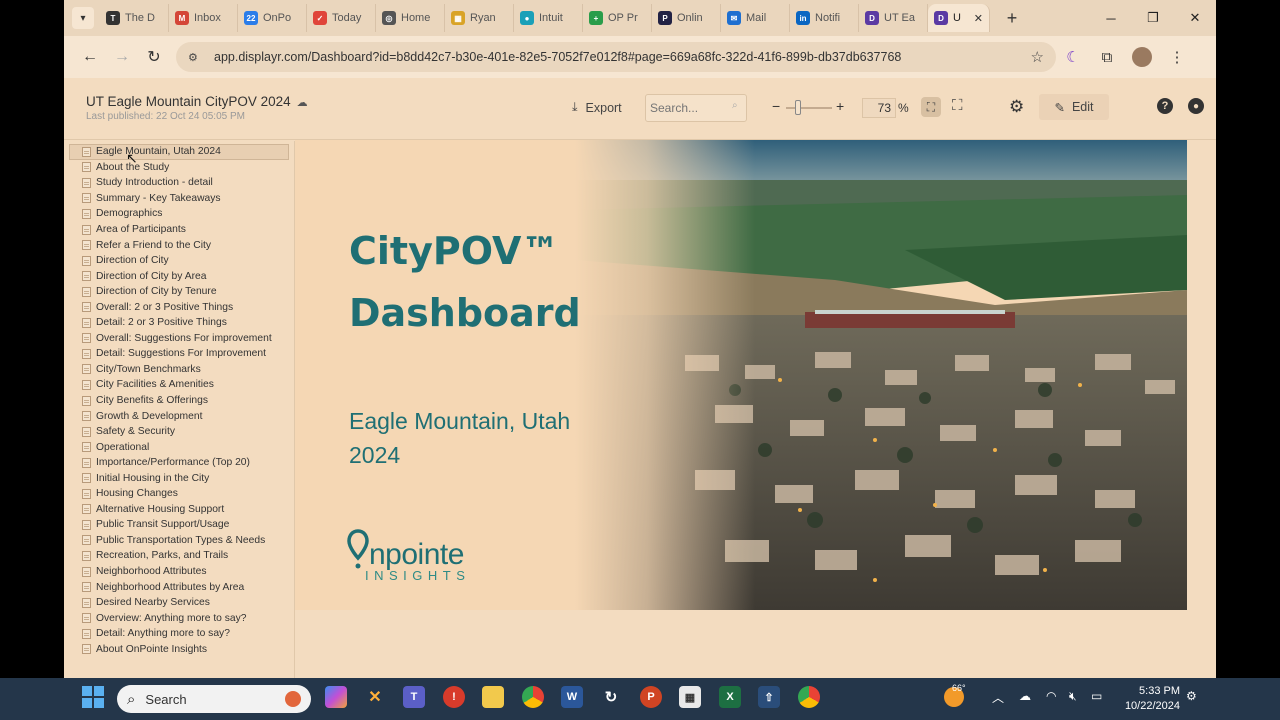 The width and height of the screenshot is (1280, 720). I want to click on back-arrow-icon: ←, so click(90, 57).